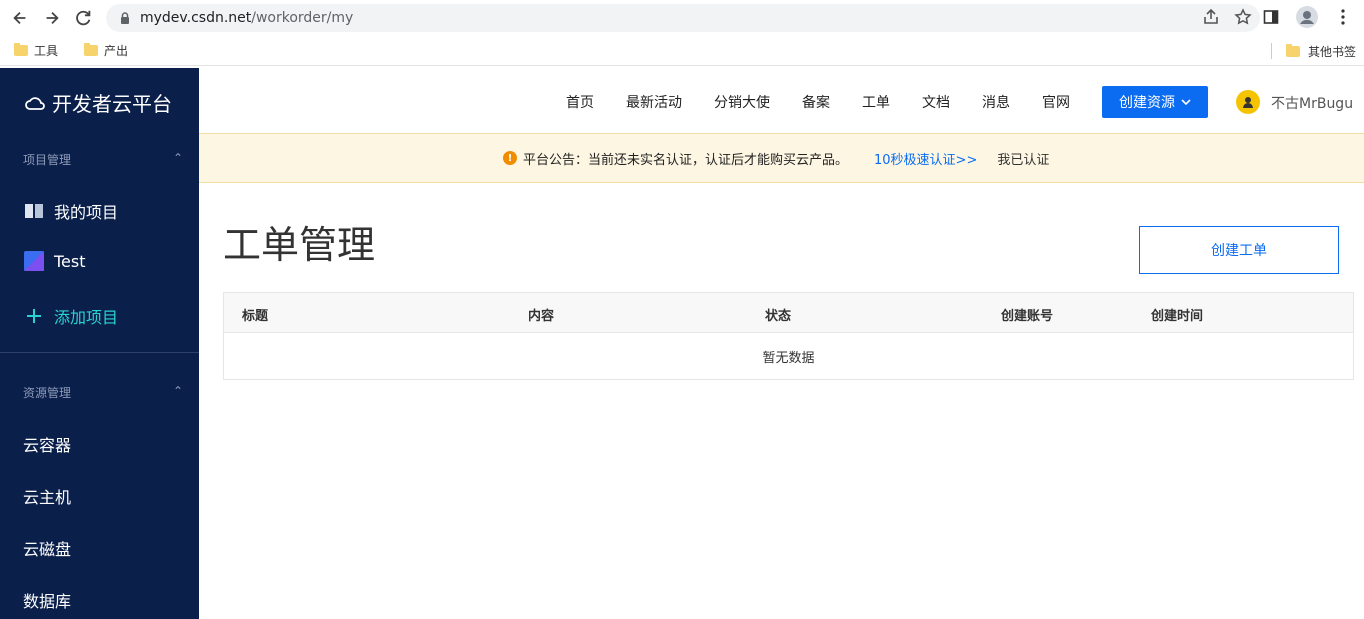 The image size is (1364, 619). What do you see at coordinates (778, 316) in the screenshot?
I see `column-status: 状态` at bounding box center [778, 316].